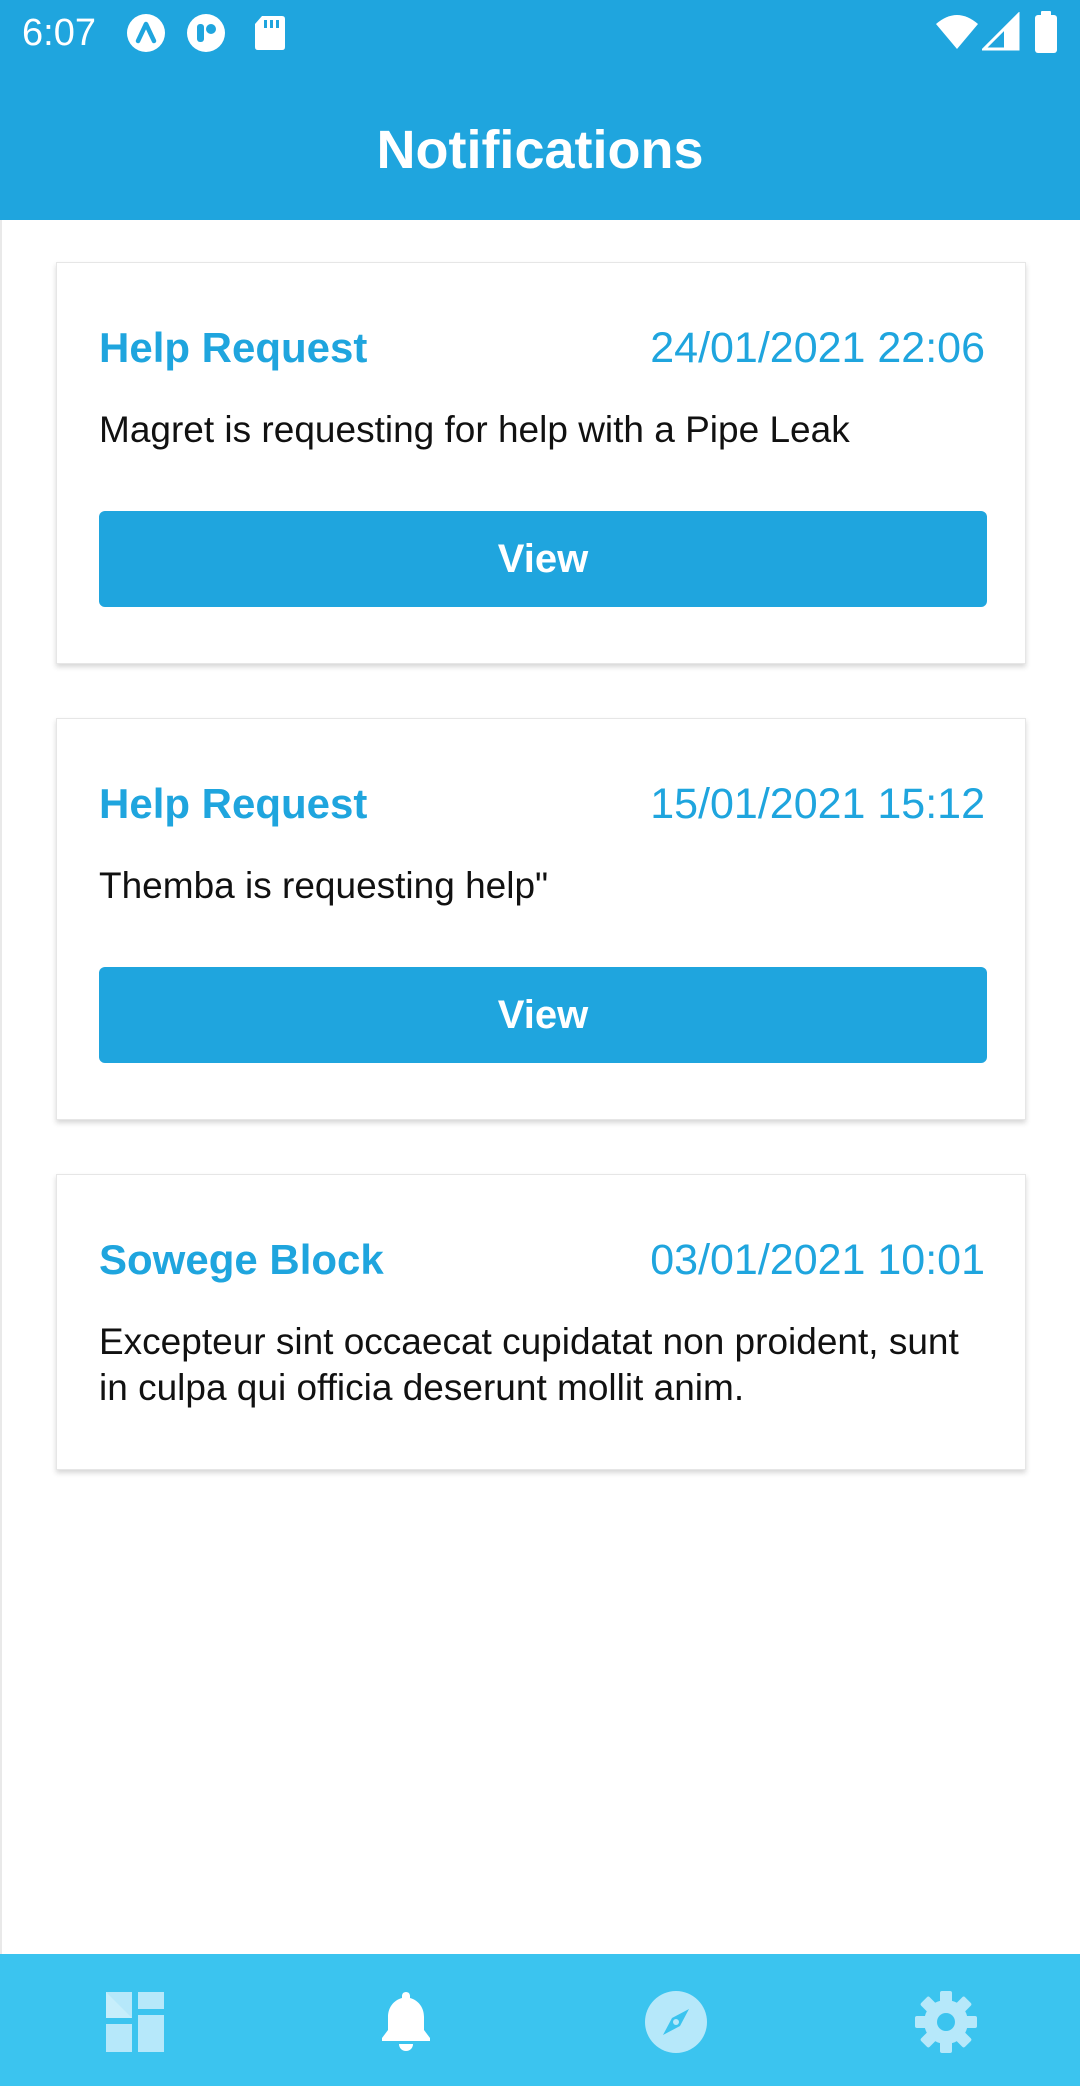 The width and height of the screenshot is (1080, 2086). I want to click on status-time: 6:07, so click(59, 33).